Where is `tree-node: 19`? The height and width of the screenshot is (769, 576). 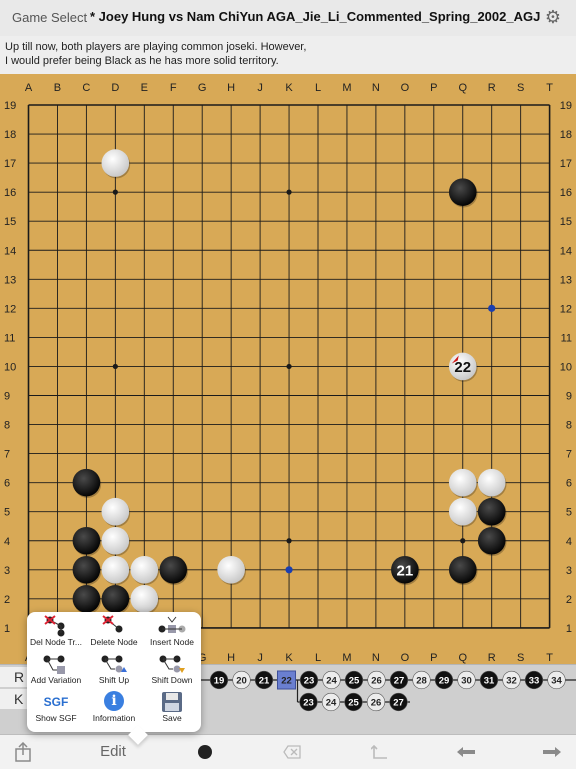 tree-node: 19 is located at coordinates (219, 680).